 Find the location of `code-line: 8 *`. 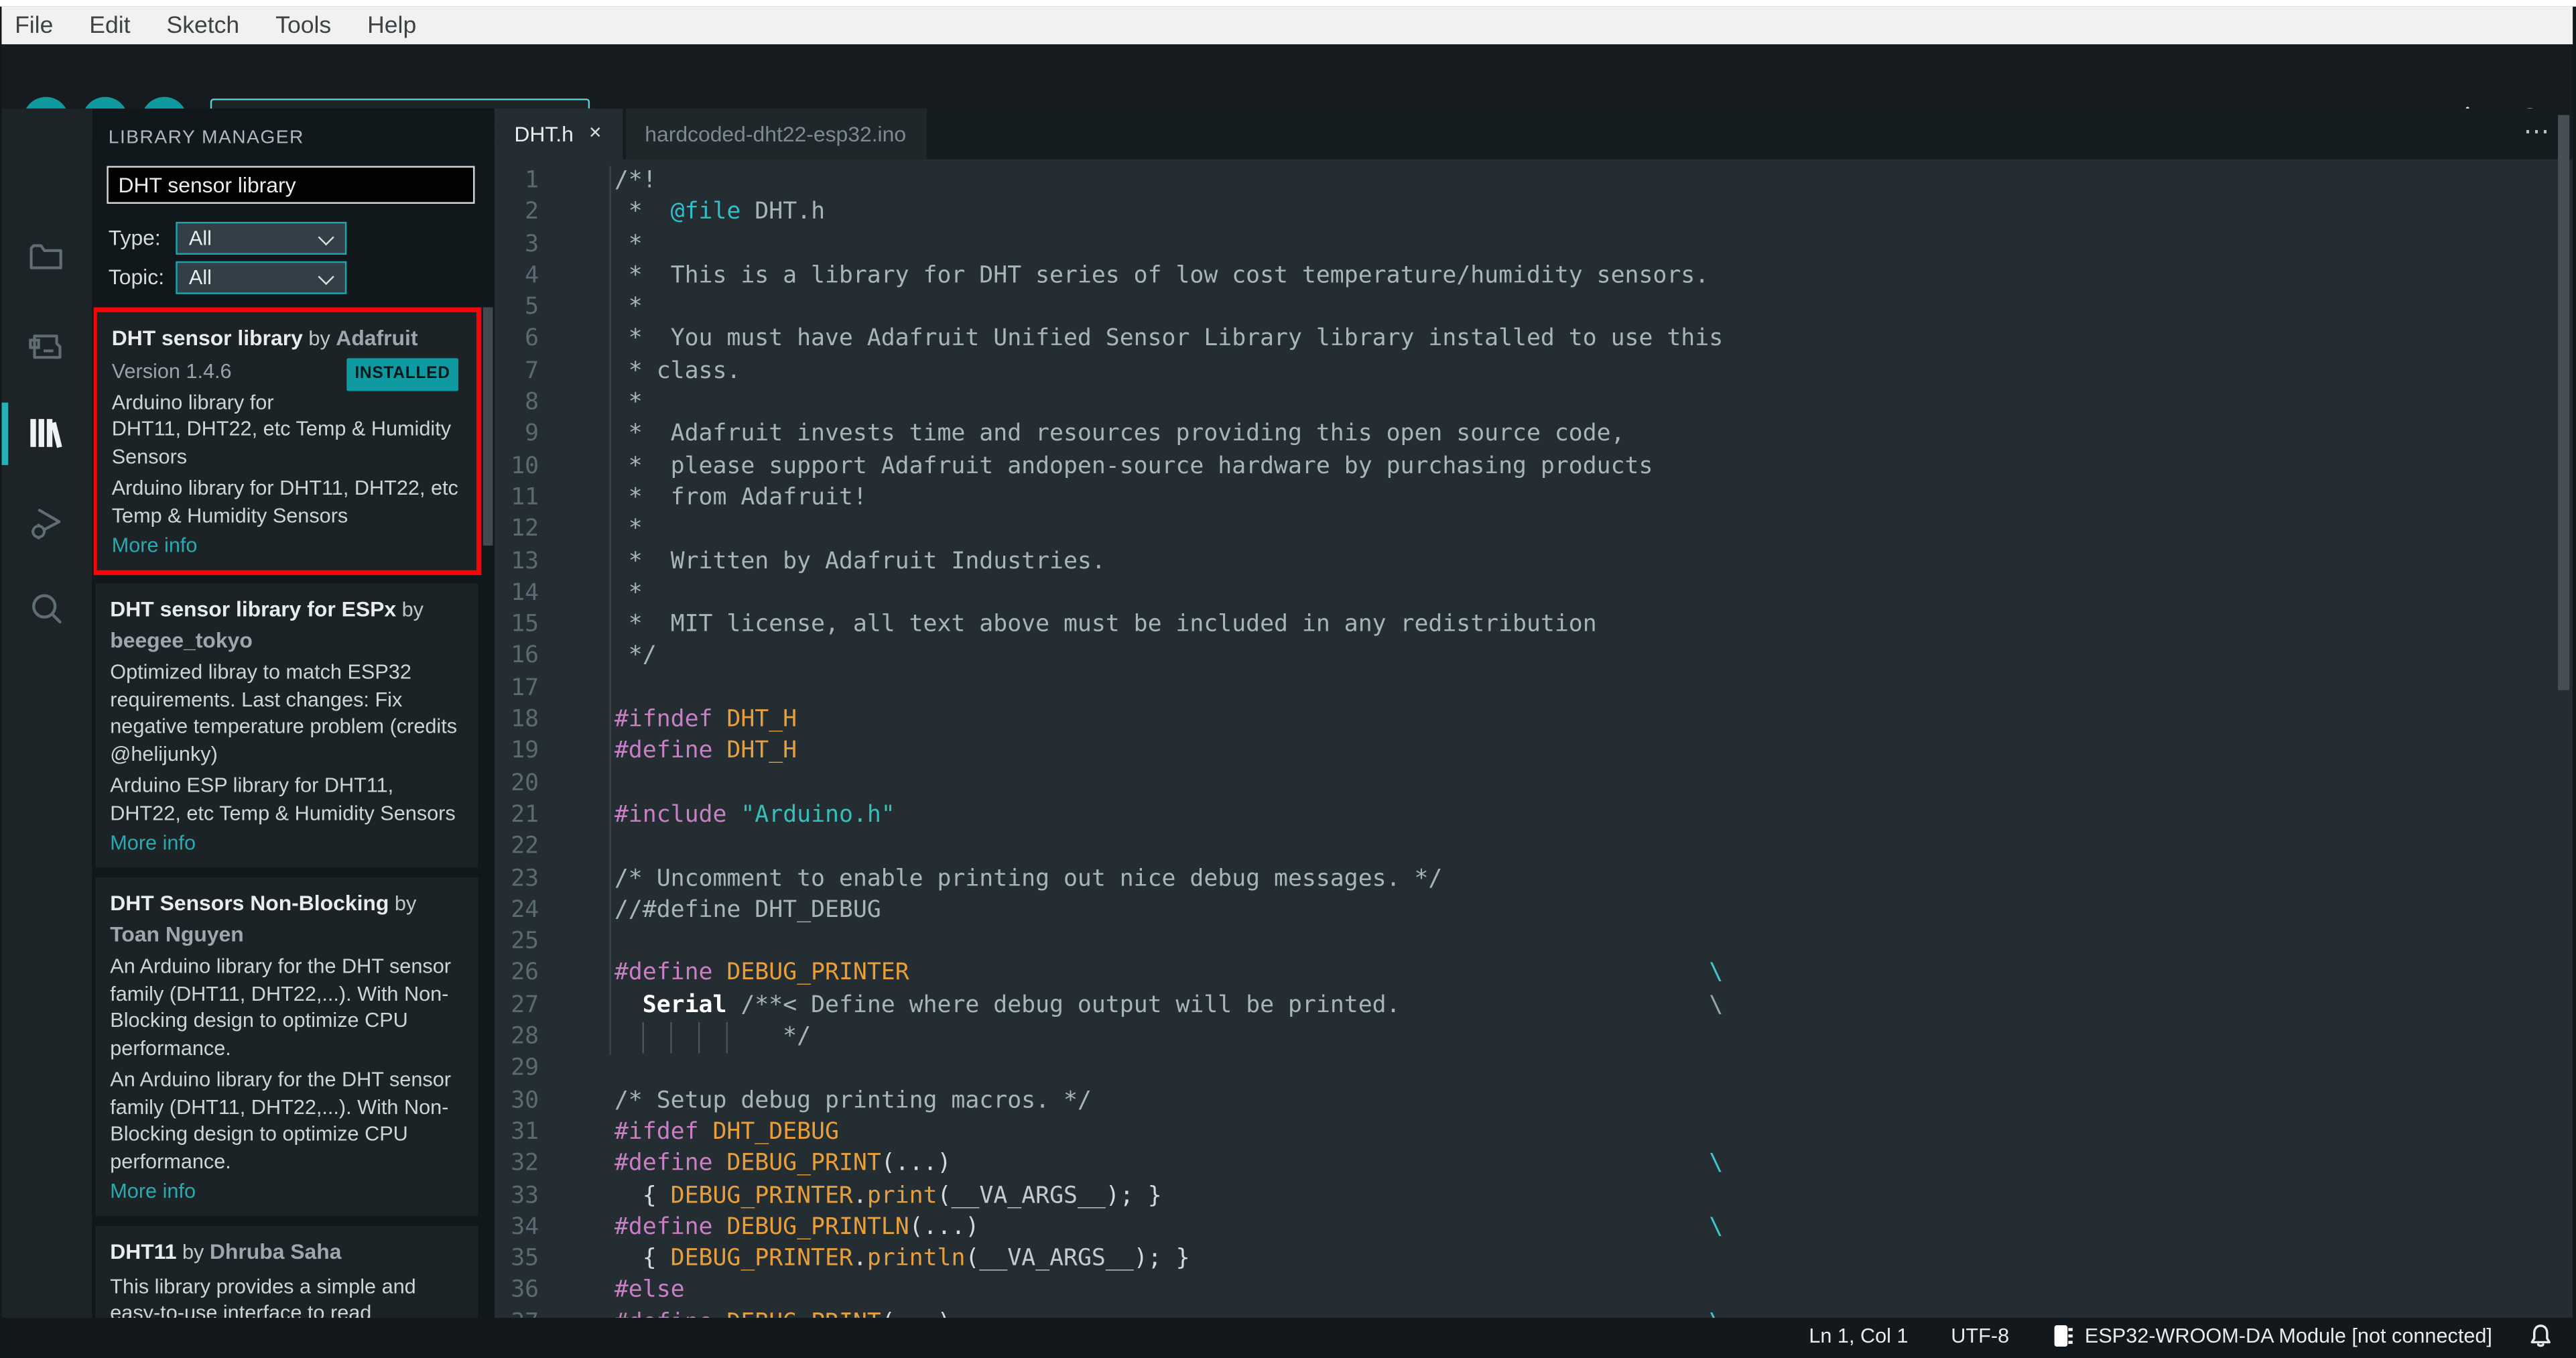

code-line: 8 * is located at coordinates (1534, 404).